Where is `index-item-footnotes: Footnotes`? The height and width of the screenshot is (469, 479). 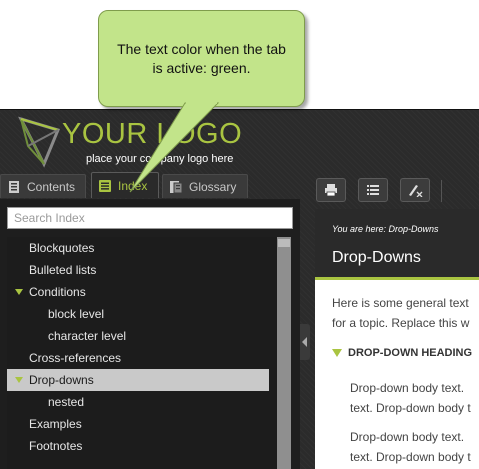
index-item-footnotes: Footnotes is located at coordinates (138, 446).